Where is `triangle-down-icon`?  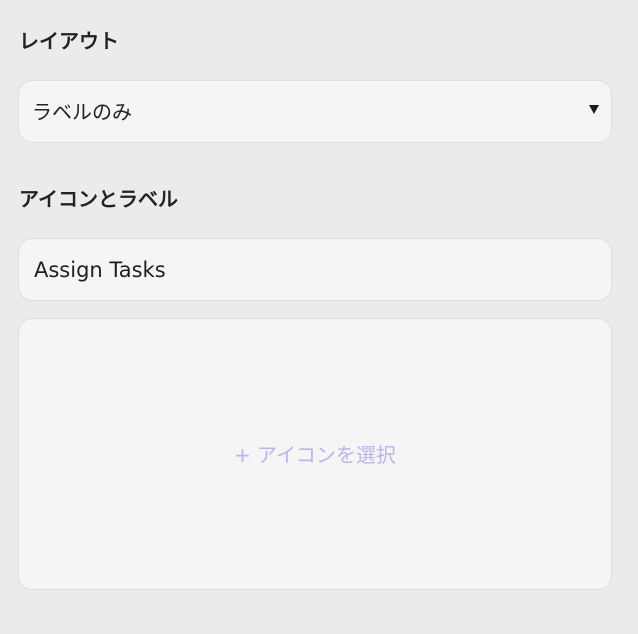
triangle-down-icon is located at coordinates (594, 109).